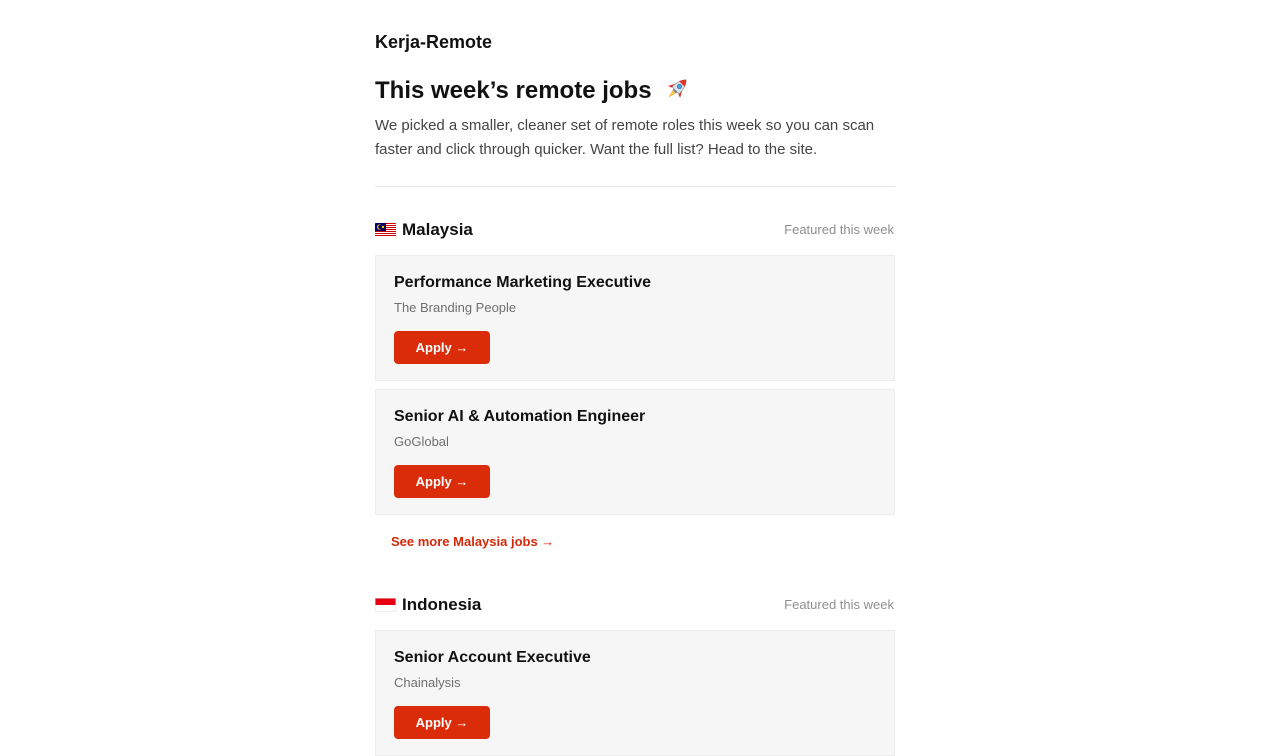 The image size is (1284, 756). Describe the element at coordinates (635, 605) in the screenshot. I see `section-header-indonesia: Indonesia Featured this week` at that location.